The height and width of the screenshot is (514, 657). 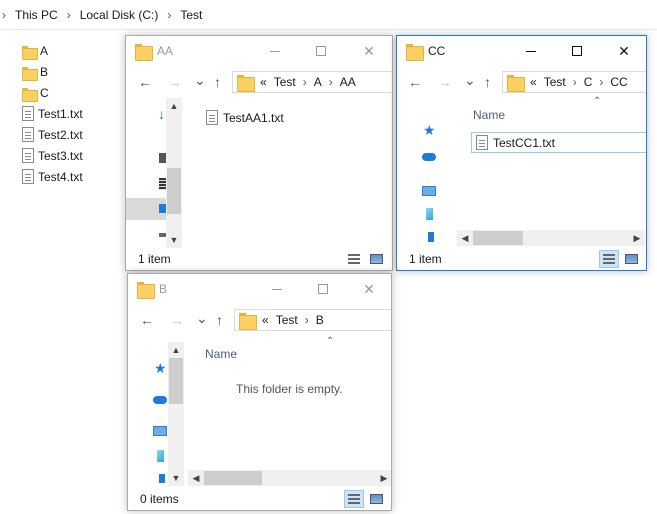 I want to click on list-item: C, so click(x=52, y=92).